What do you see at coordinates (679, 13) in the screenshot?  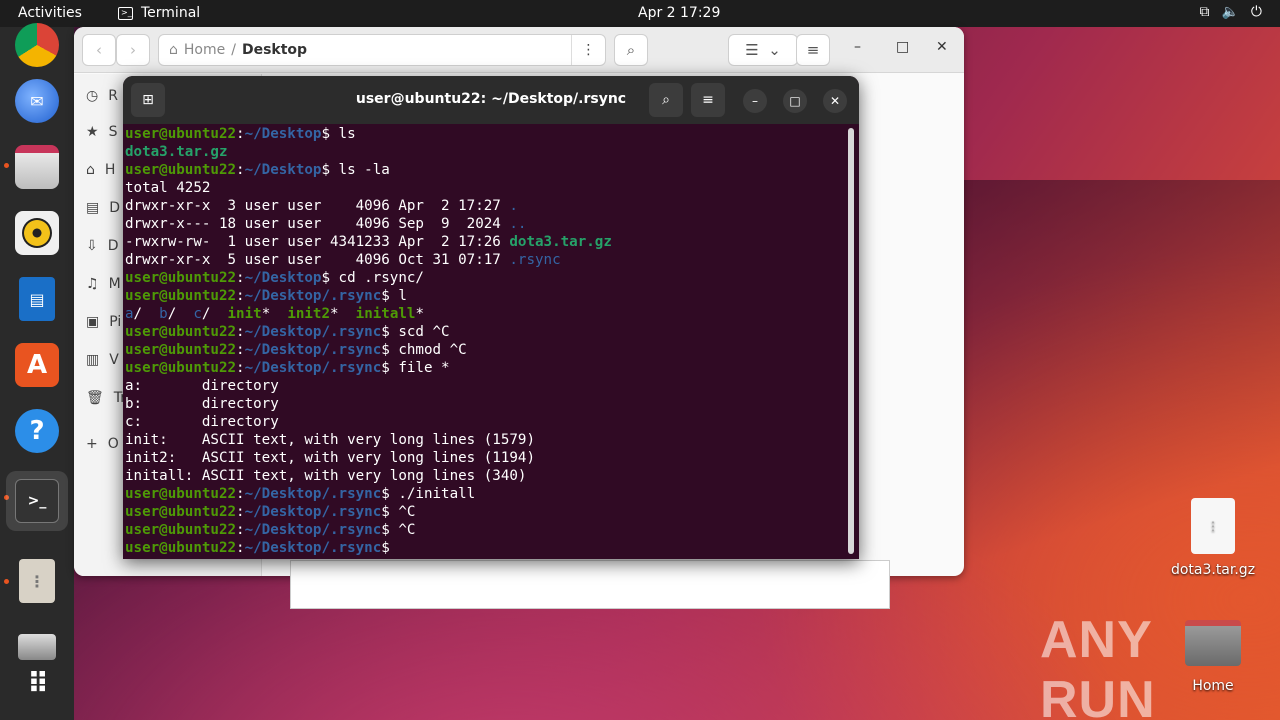 I see `clock: Apr 2 17:29` at bounding box center [679, 13].